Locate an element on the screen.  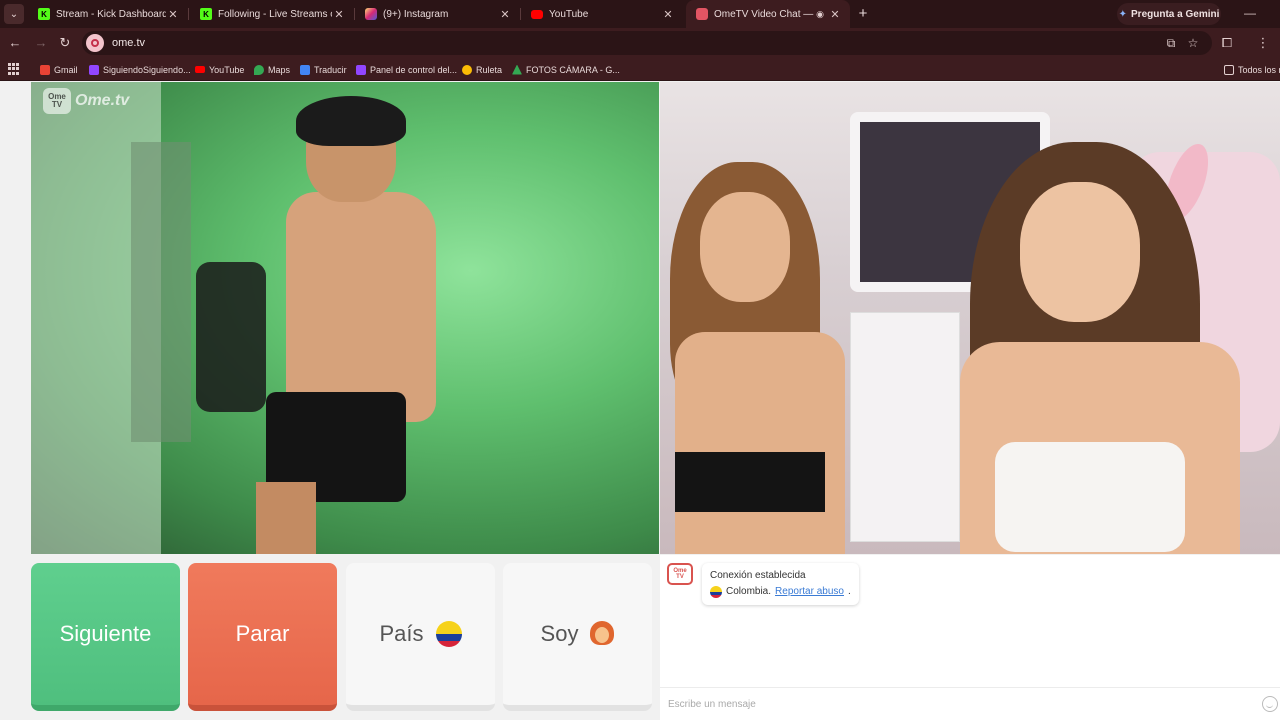
arrow-right-icon: → is located at coordinates (41, 42).